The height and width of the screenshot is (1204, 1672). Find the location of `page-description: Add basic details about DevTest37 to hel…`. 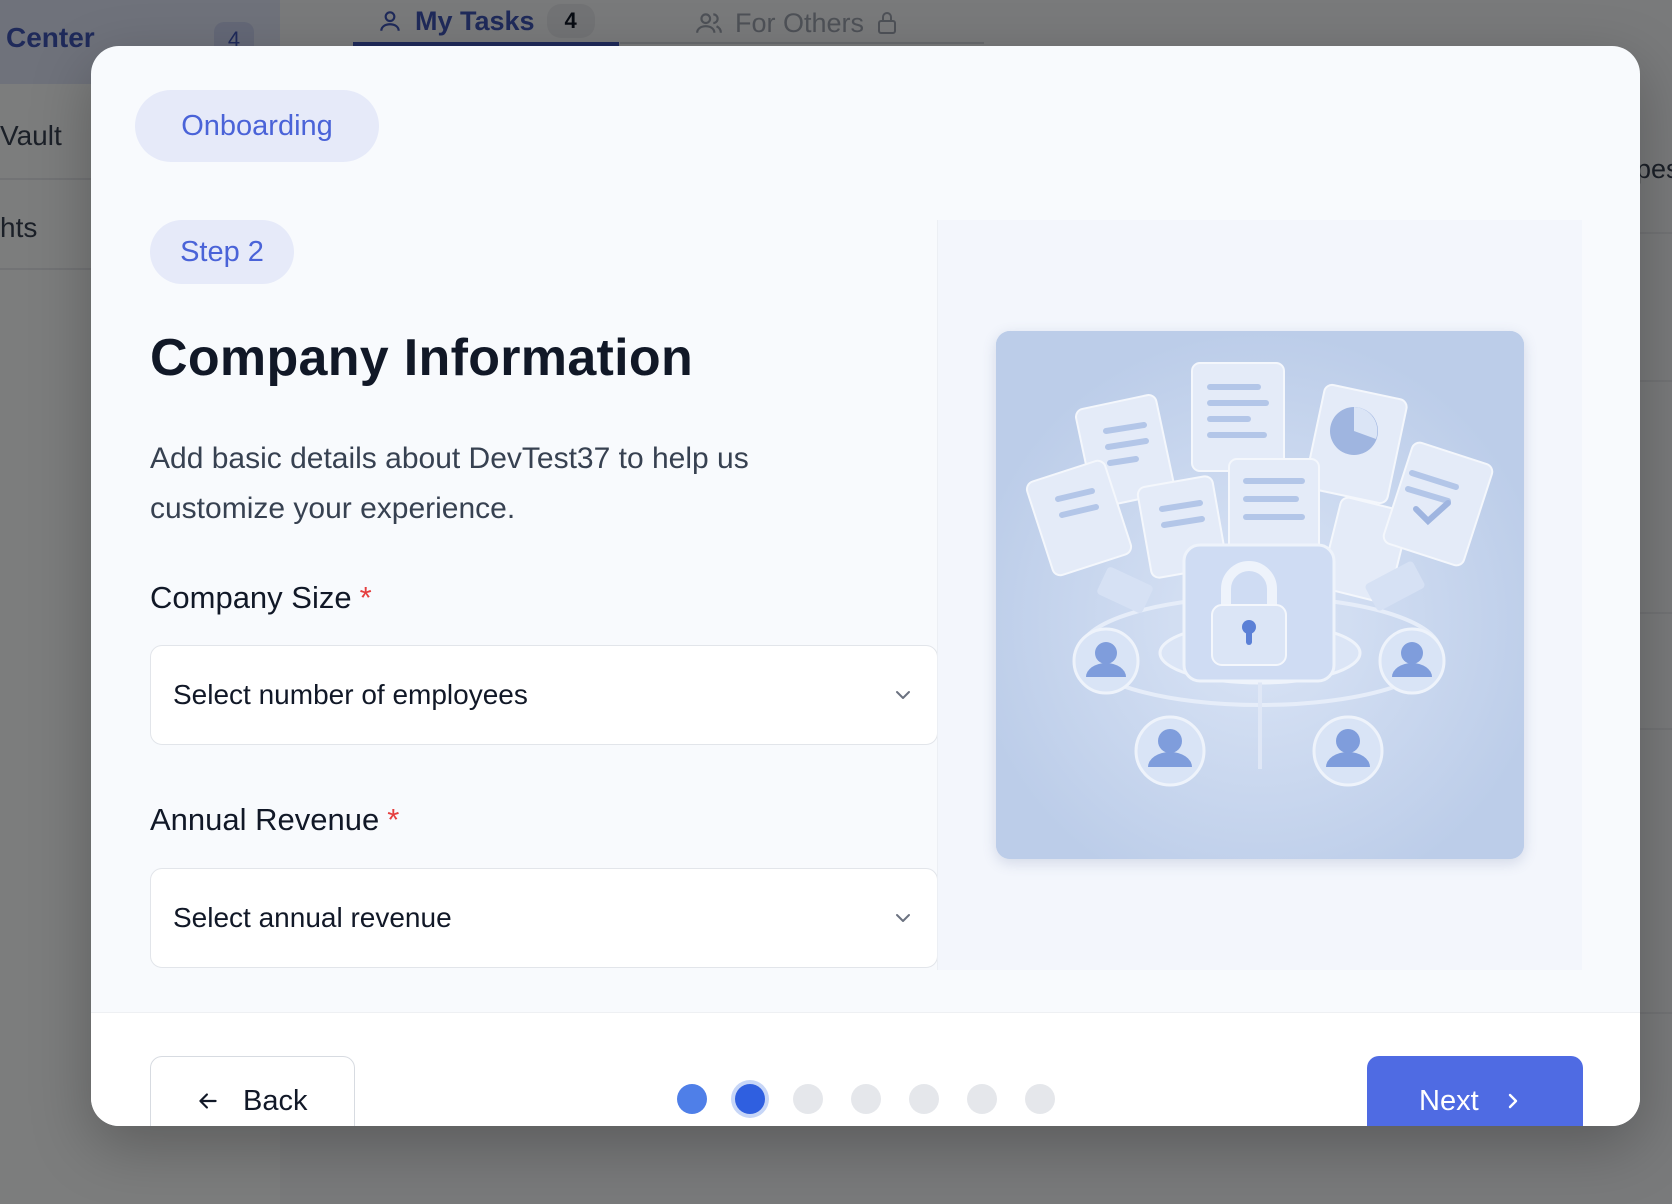

page-description: Add basic details about DevTest37 to hel… is located at coordinates (449, 483).